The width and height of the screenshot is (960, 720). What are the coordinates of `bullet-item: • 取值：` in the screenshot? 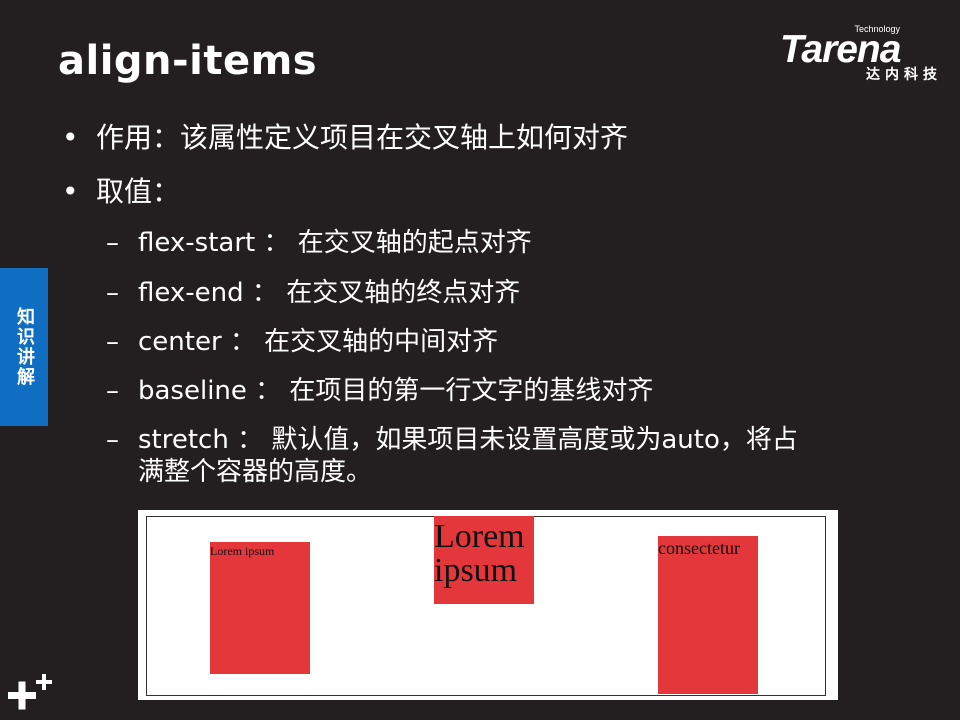 It's located at (121, 192).